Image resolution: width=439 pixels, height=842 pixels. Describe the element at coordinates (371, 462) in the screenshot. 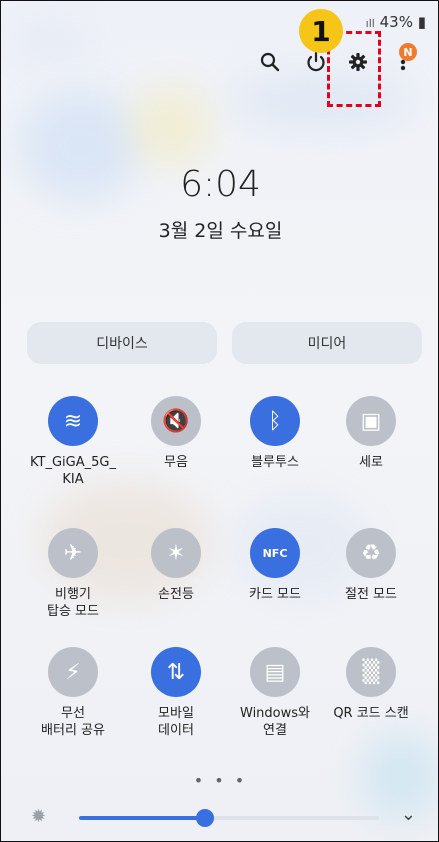

I see `quick-tile-label: 세로` at that location.